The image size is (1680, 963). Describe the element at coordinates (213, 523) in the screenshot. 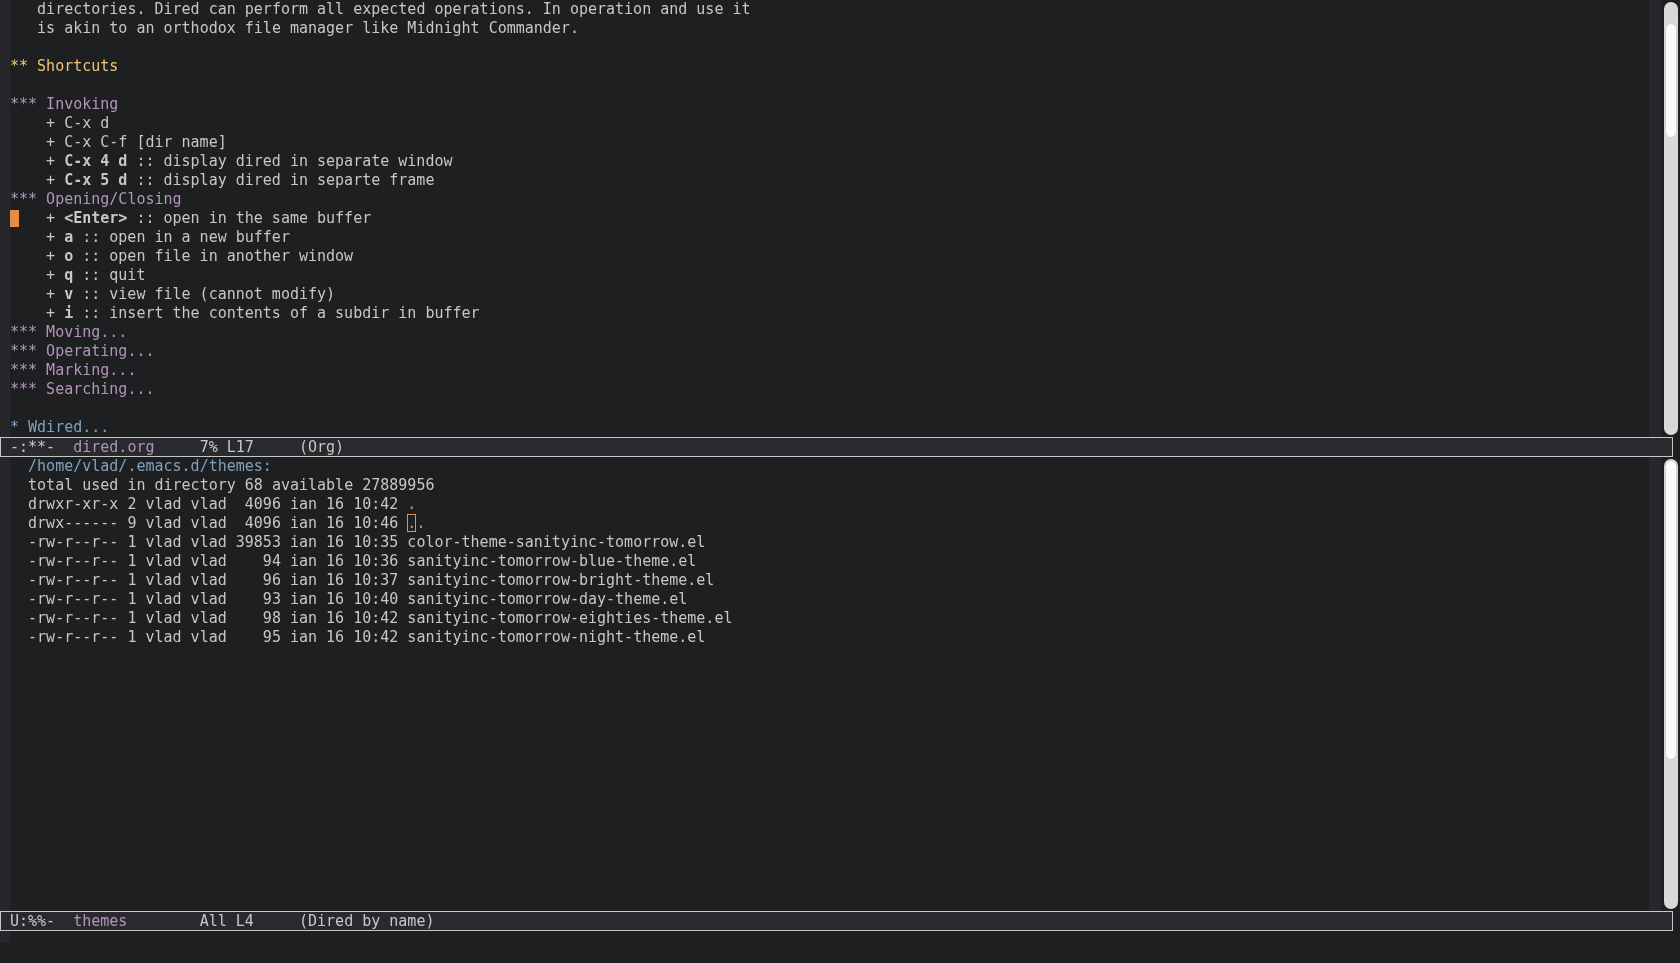

I see `file-attributes: drwx------ 9 vlad vlad 4096 ian 16 10:46` at that location.